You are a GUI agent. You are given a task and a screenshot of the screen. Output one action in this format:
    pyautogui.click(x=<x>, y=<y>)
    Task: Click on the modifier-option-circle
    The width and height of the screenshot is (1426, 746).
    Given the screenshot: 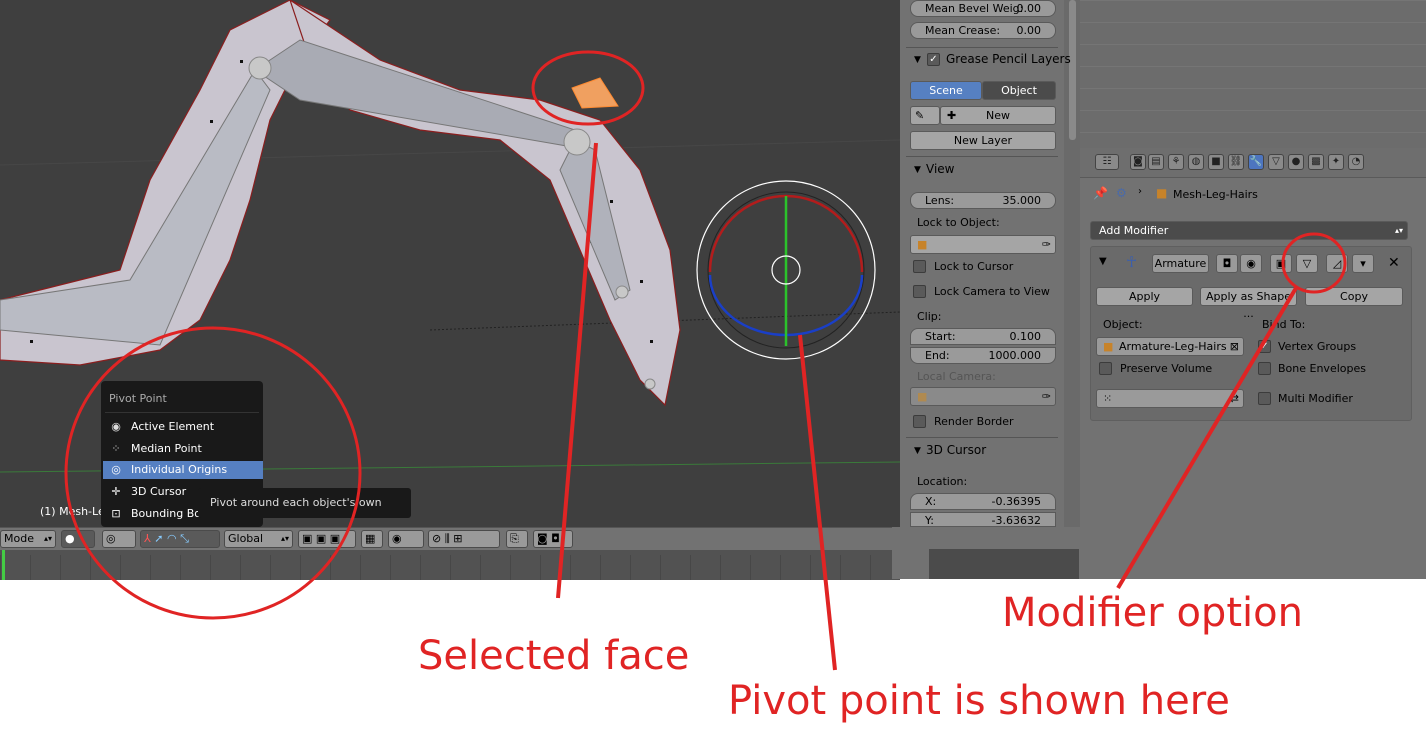 What is the action you would take?
    pyautogui.click(x=1314, y=263)
    